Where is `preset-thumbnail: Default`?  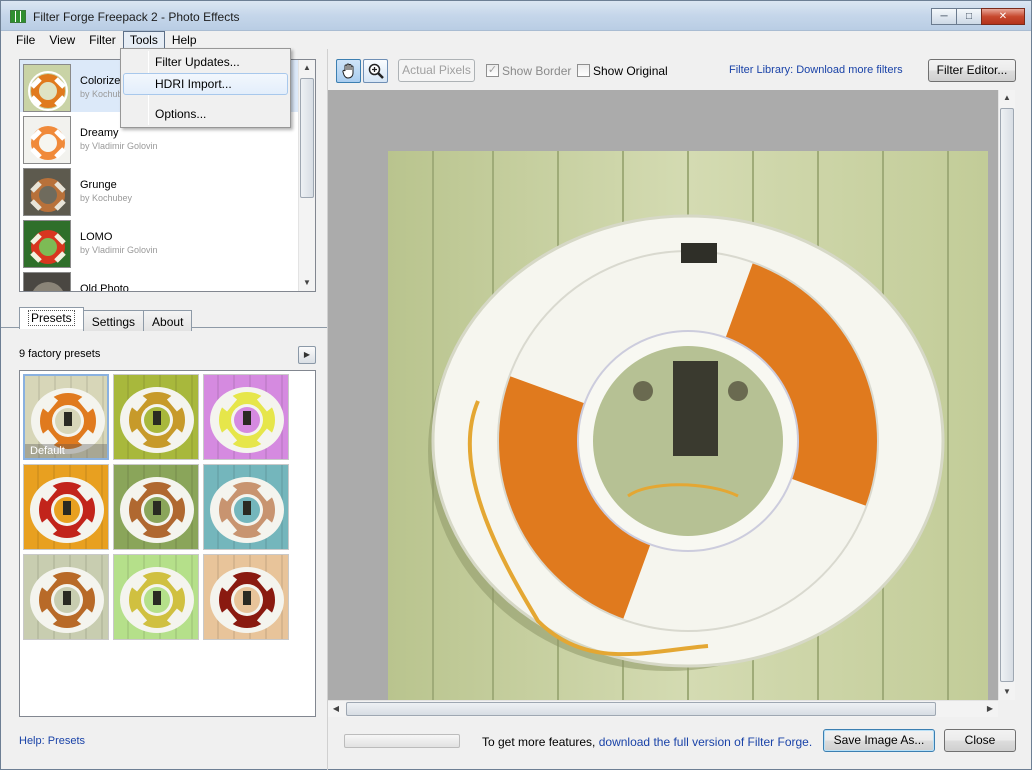 preset-thumbnail: Default is located at coordinates (66, 417).